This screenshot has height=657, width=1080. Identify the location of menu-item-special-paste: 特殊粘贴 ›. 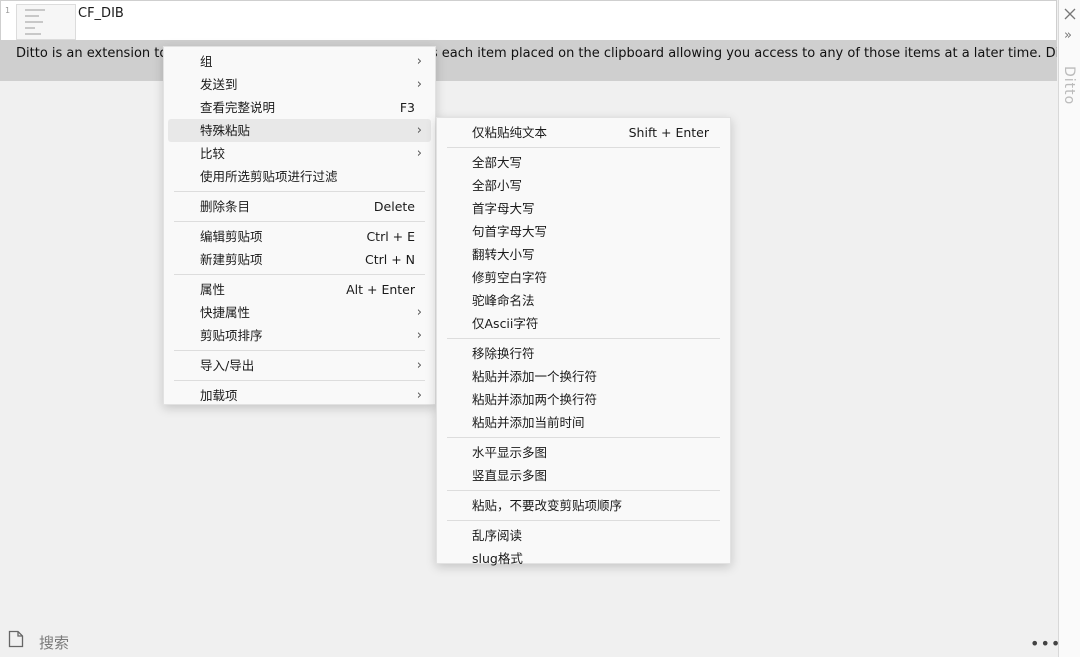
(299, 130).